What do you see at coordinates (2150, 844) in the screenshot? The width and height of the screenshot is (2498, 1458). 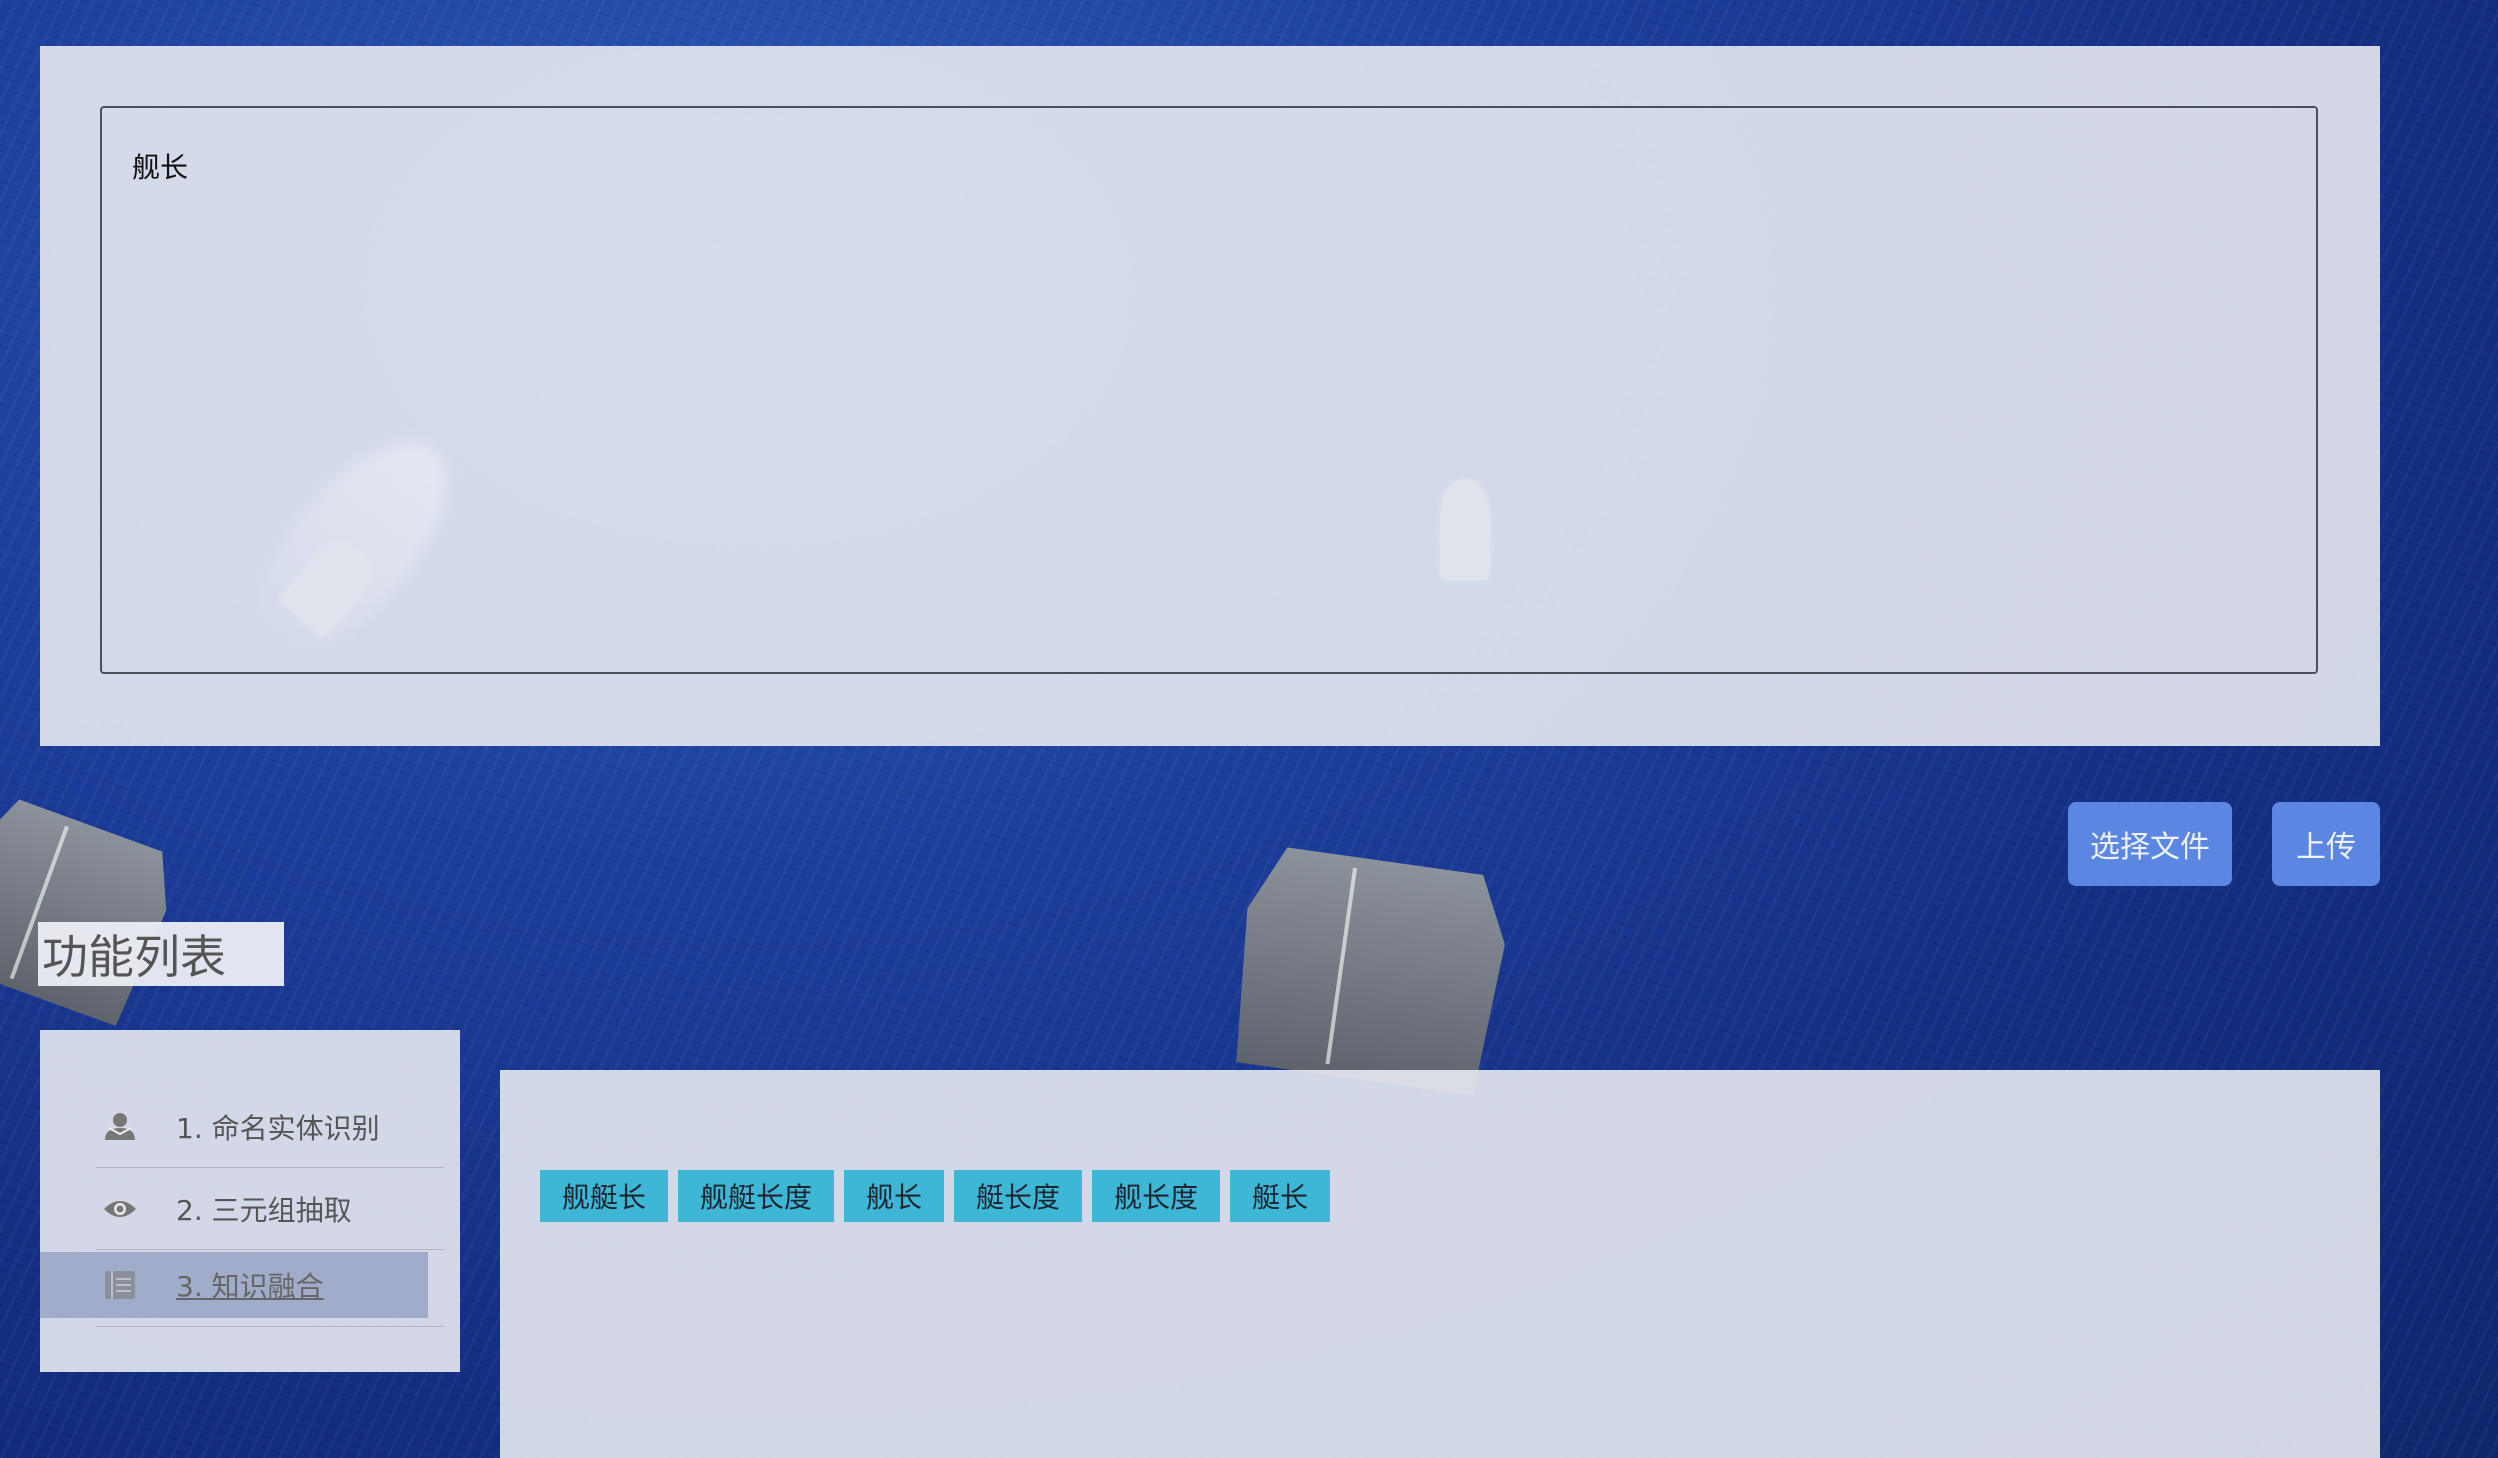 I see `choose-file-button: 选择文件` at bounding box center [2150, 844].